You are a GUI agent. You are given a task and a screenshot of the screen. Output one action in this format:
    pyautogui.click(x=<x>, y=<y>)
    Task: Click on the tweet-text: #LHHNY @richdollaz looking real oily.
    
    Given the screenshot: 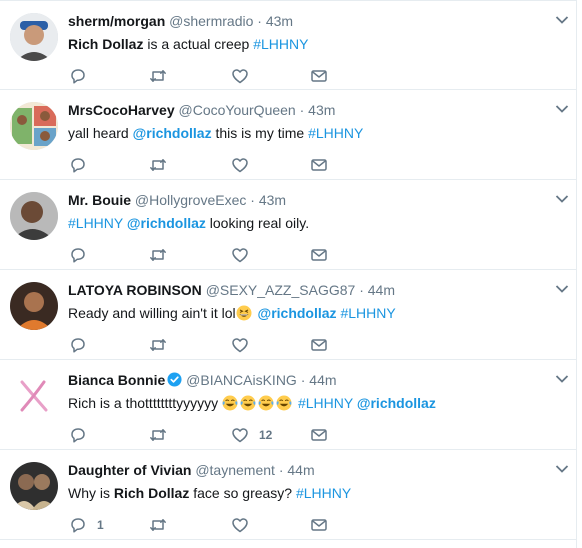 What is the action you would take?
    pyautogui.click(x=188, y=223)
    